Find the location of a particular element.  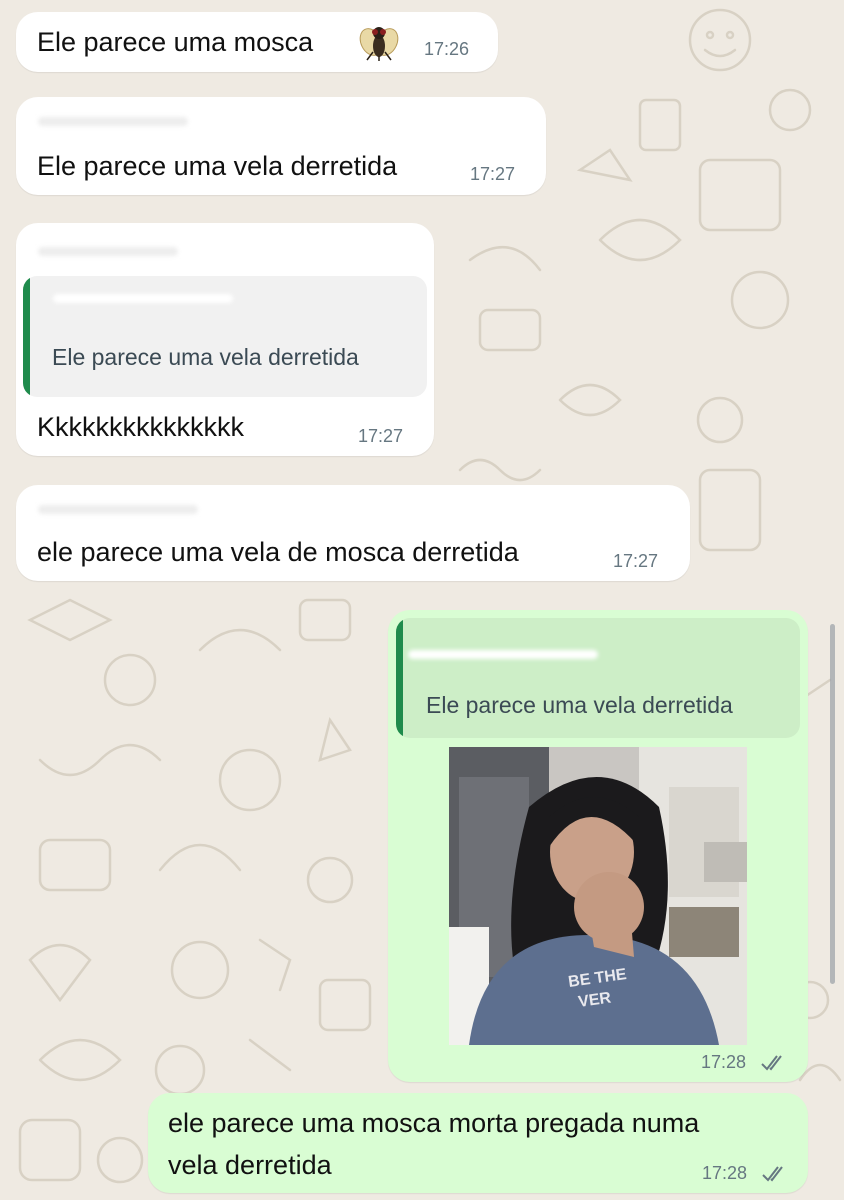

scrollbar is located at coordinates (832, 804).